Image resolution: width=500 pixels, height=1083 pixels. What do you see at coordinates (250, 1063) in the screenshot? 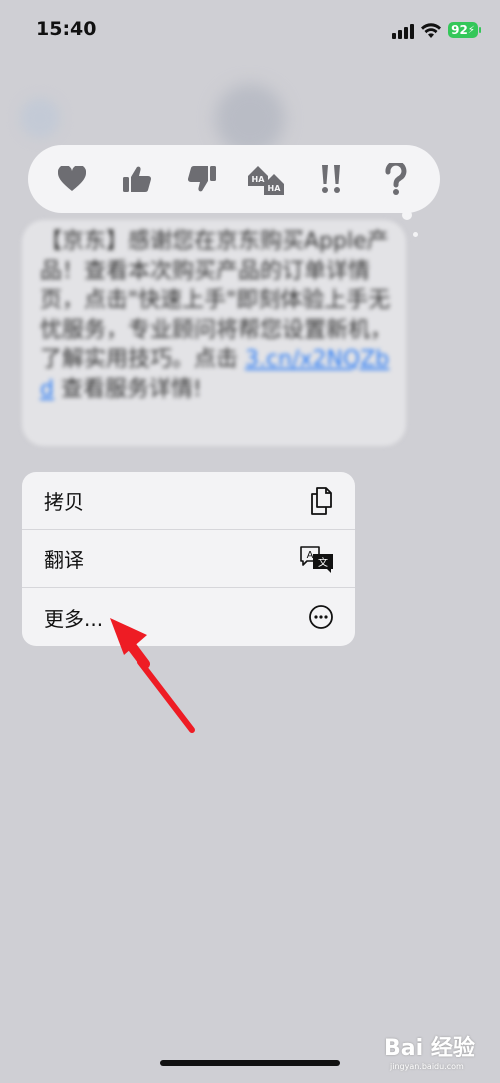
I see `home-indicator` at bounding box center [250, 1063].